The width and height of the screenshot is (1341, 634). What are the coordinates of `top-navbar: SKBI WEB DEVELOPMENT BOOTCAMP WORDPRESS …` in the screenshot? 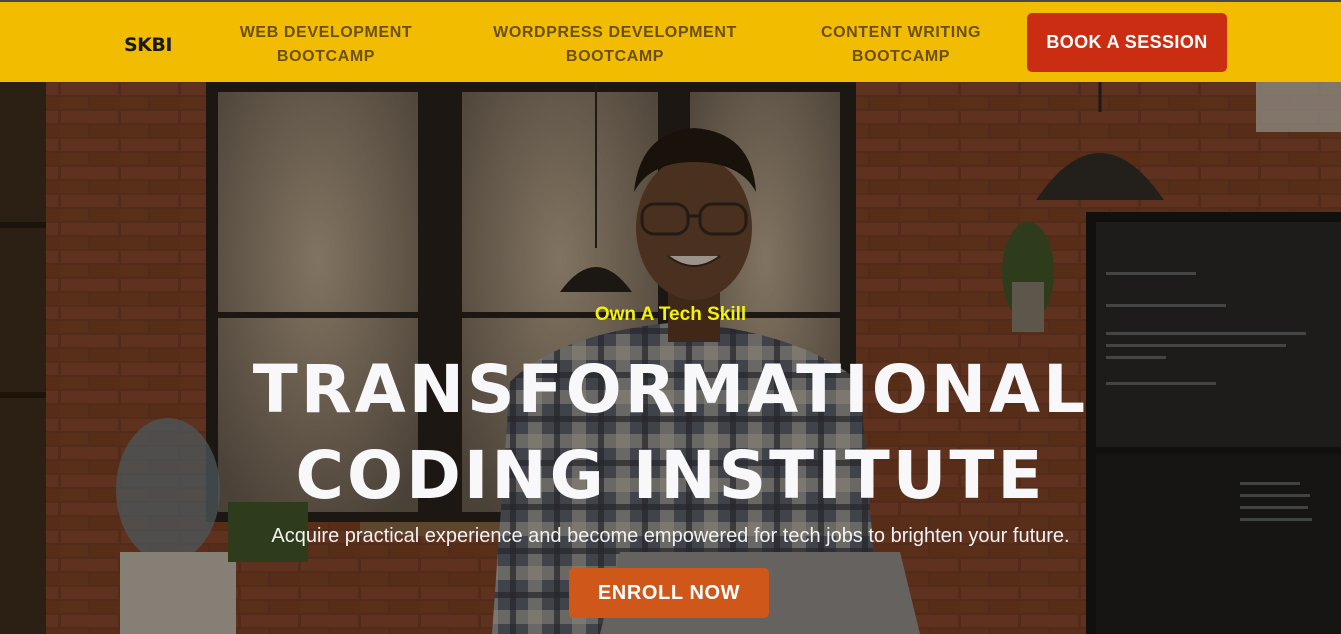 It's located at (670, 42).